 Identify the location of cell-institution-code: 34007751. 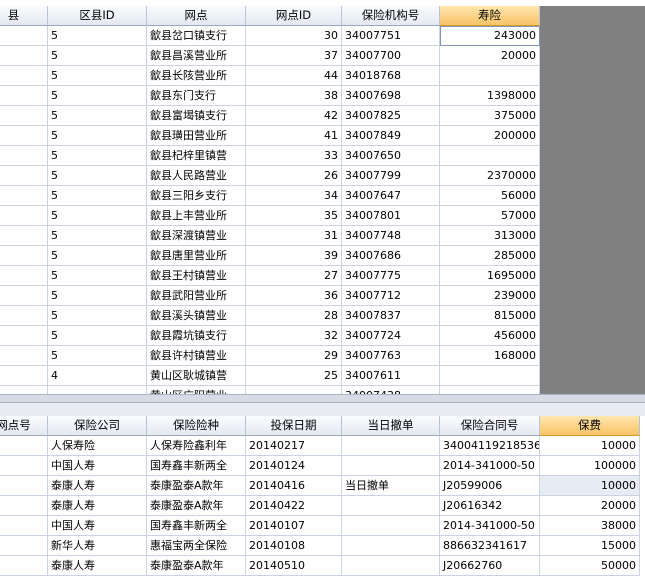
(391, 36).